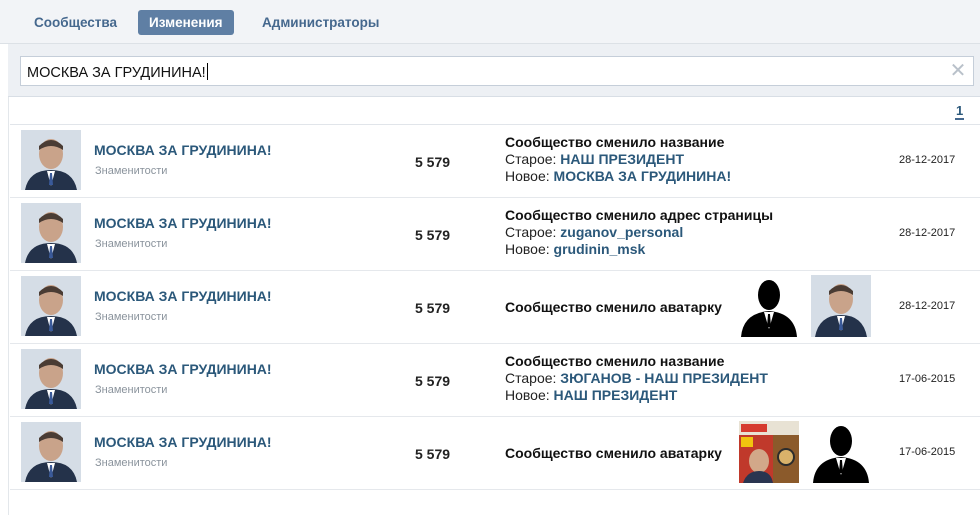  I want to click on tab-changes: Изменения, so click(186, 22).